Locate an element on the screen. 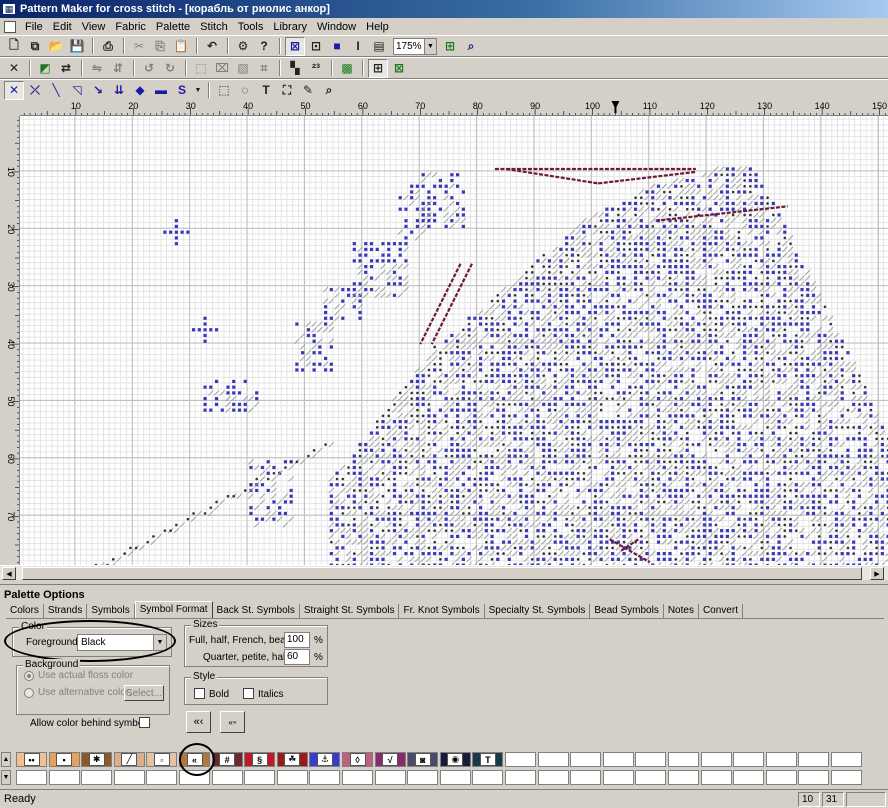 The height and width of the screenshot is (808, 888). copy-icon: ⎘ is located at coordinates (160, 46).